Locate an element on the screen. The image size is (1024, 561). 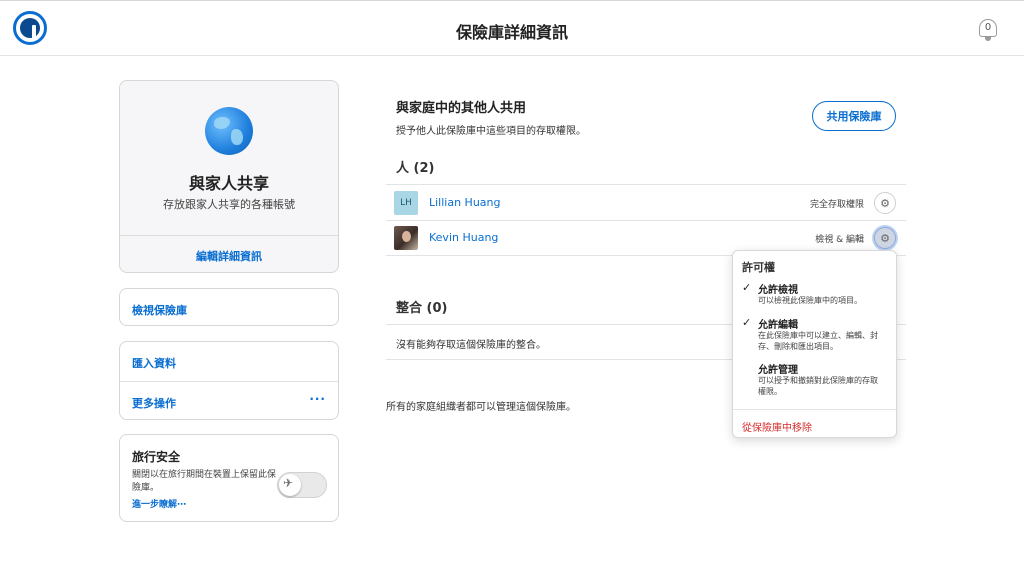
view-vault-link: 檢視保險庫 is located at coordinates (159, 310).